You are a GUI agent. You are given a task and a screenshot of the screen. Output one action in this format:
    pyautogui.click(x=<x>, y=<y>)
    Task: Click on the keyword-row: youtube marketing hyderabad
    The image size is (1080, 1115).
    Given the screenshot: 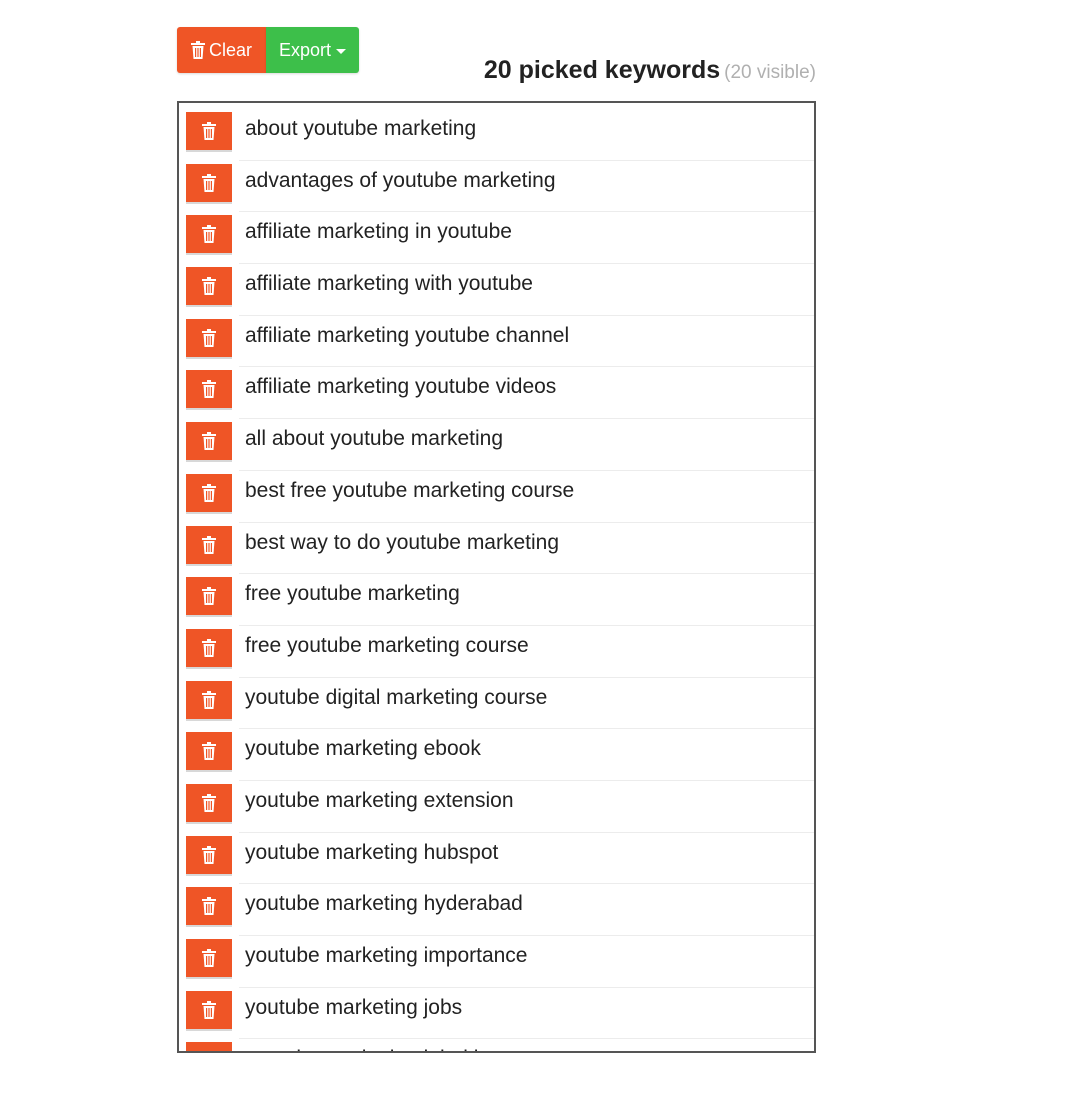 What is the action you would take?
    pyautogui.click(x=500, y=910)
    